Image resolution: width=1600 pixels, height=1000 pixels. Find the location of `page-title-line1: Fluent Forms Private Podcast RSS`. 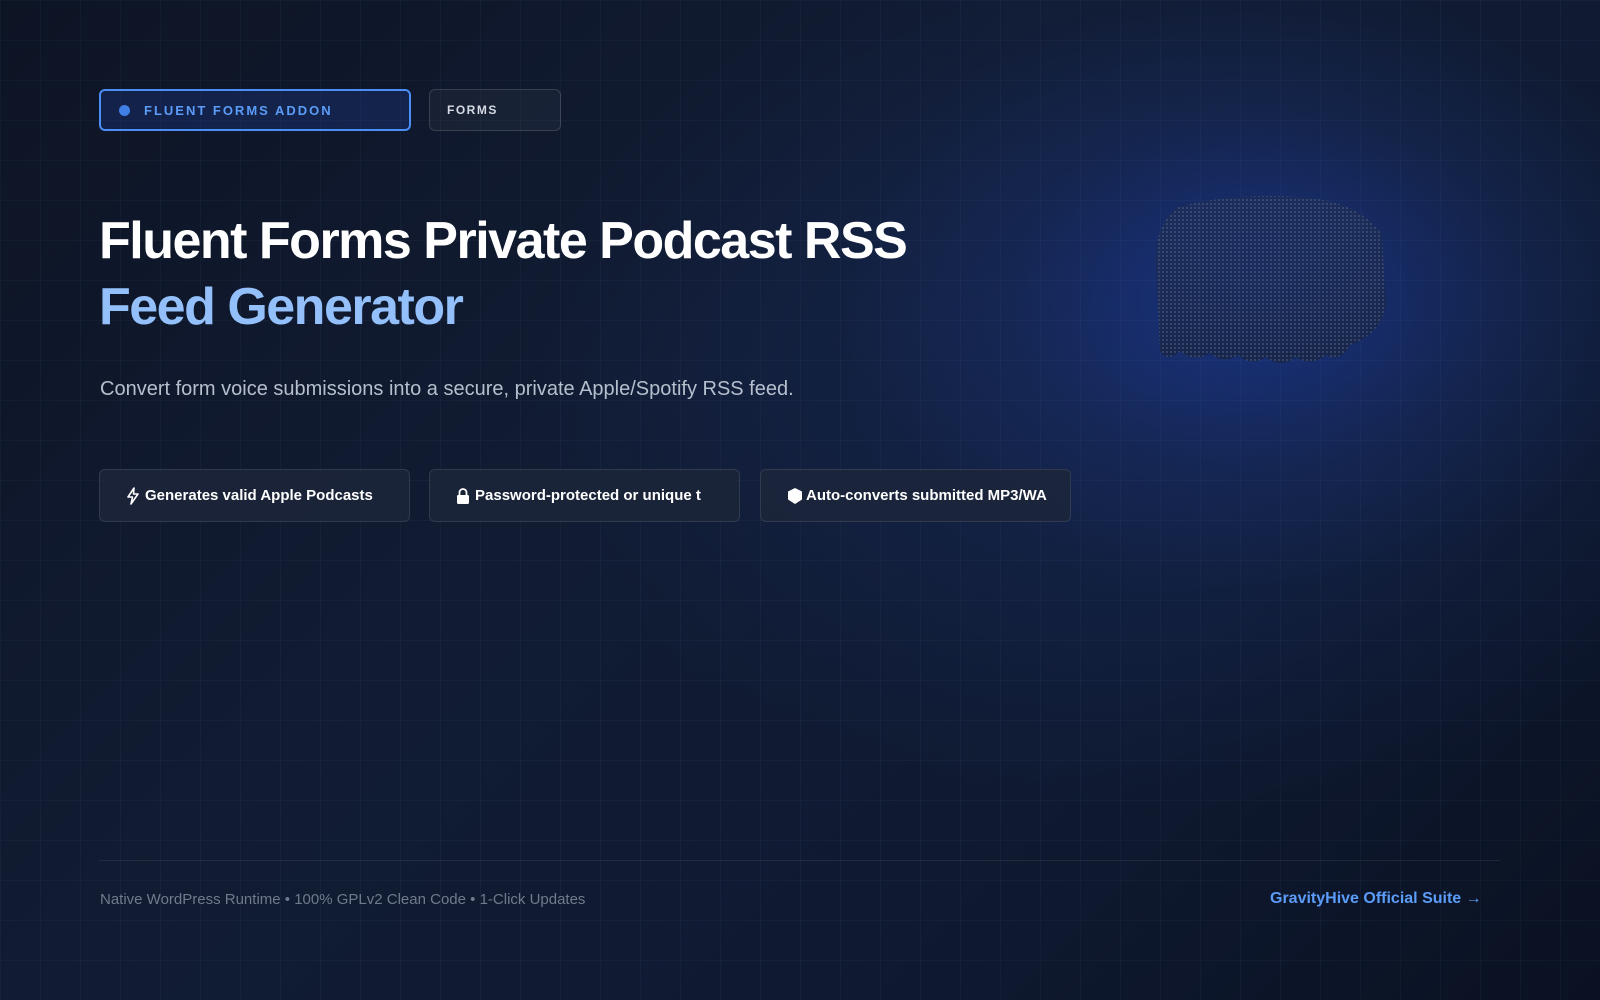

page-title-line1: Fluent Forms Private Podcast RSS is located at coordinates (503, 241).